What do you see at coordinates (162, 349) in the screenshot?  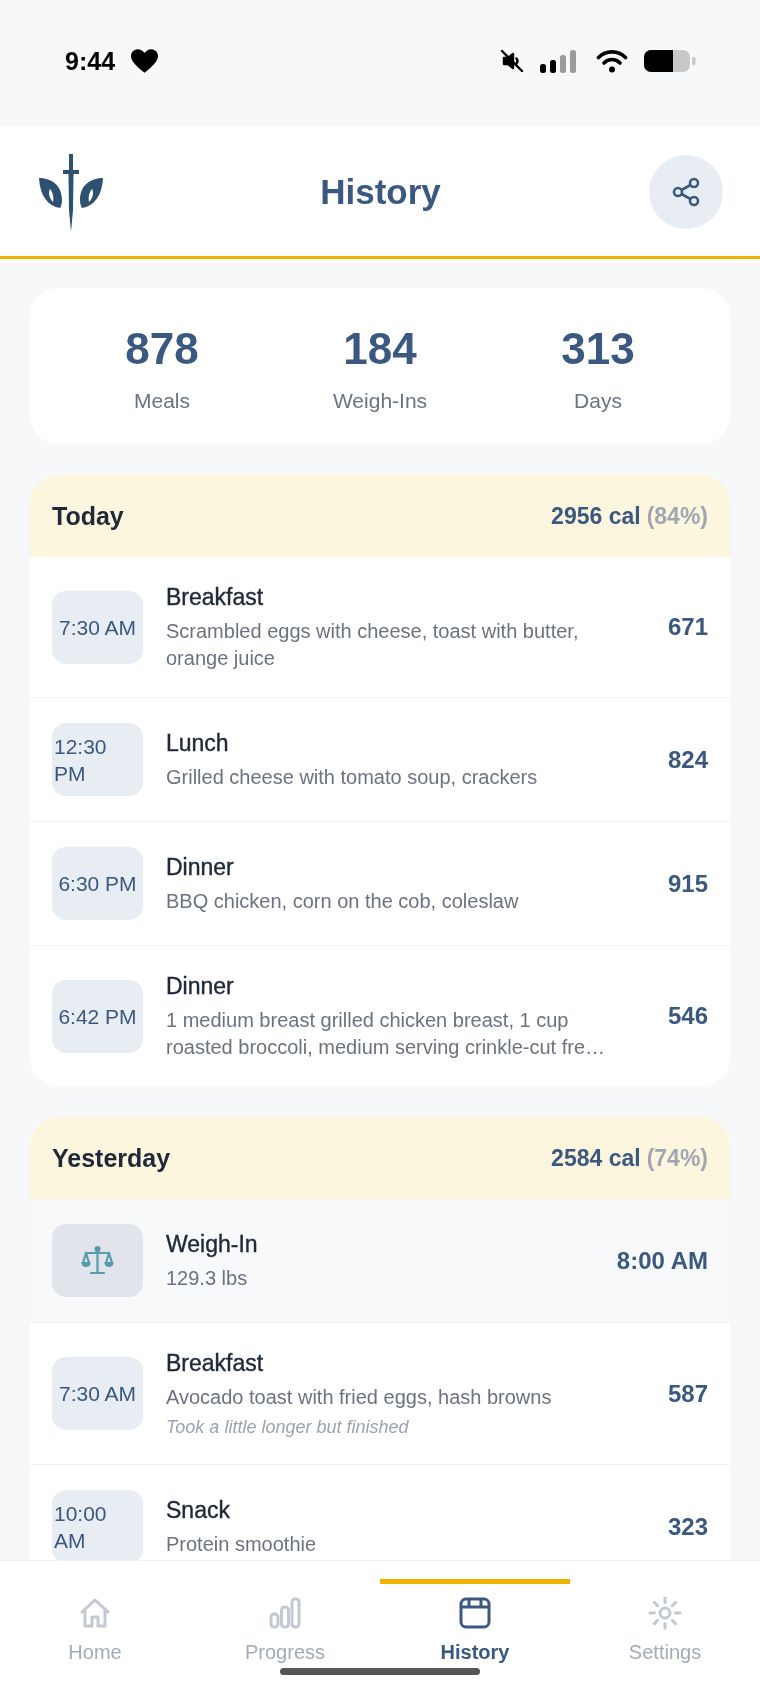 I see `stat-value: 878` at bounding box center [162, 349].